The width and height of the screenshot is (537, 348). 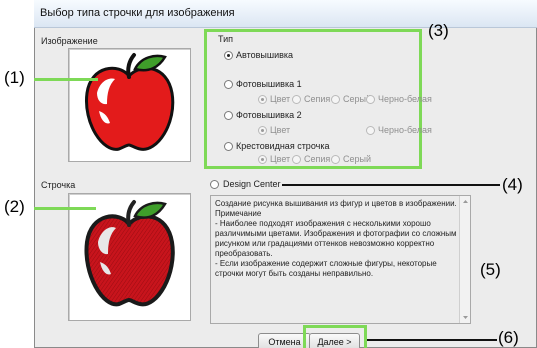 I want to click on description-scrollbar, so click(x=464, y=259).